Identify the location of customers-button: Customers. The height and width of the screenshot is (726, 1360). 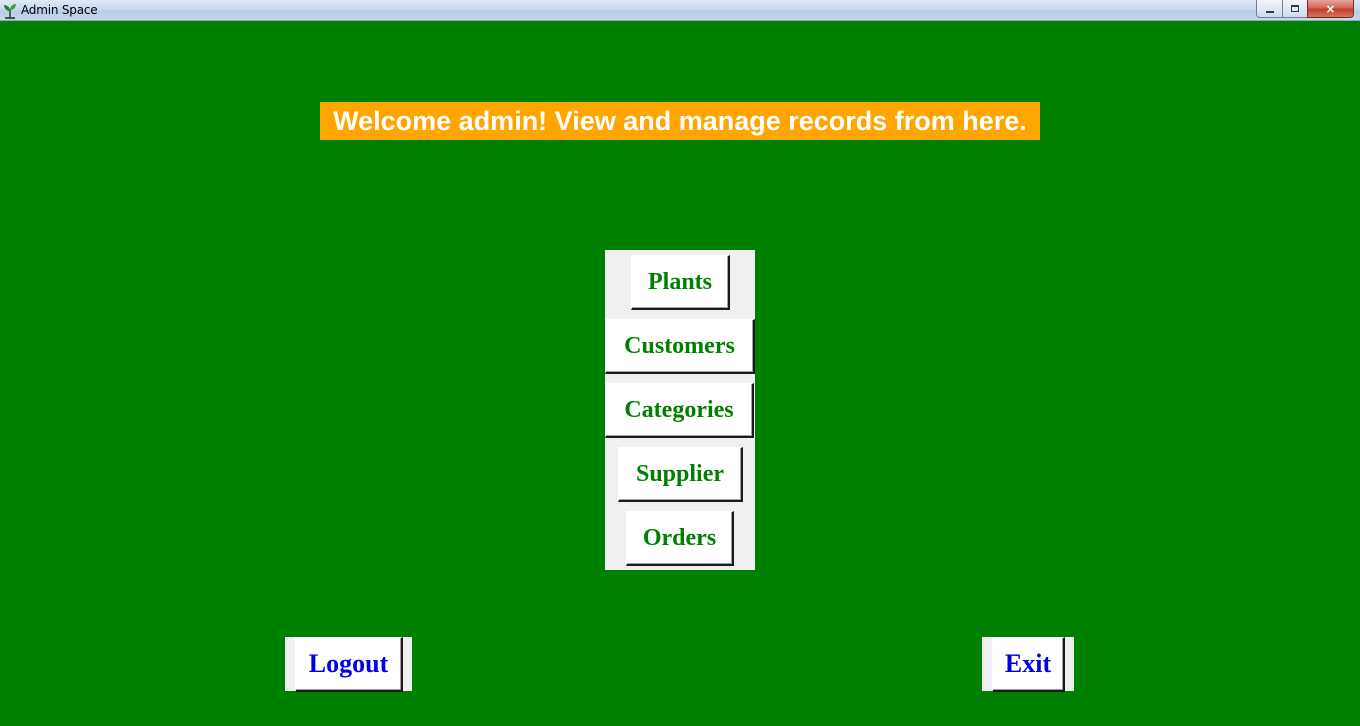
(680, 346).